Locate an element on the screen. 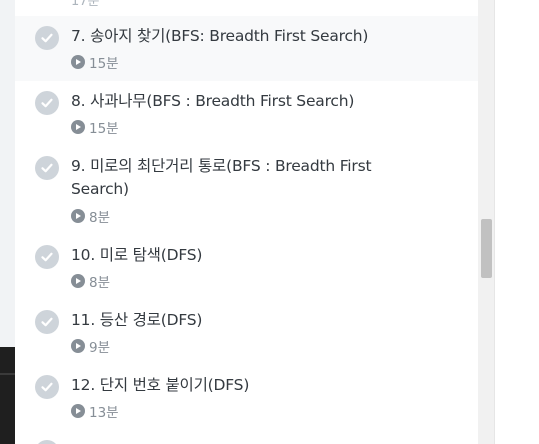 The image size is (539, 444). lesson-meta: 9분 is located at coordinates (91, 346).